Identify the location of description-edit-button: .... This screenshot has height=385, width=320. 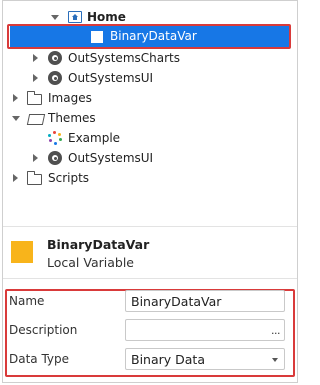
(276, 330).